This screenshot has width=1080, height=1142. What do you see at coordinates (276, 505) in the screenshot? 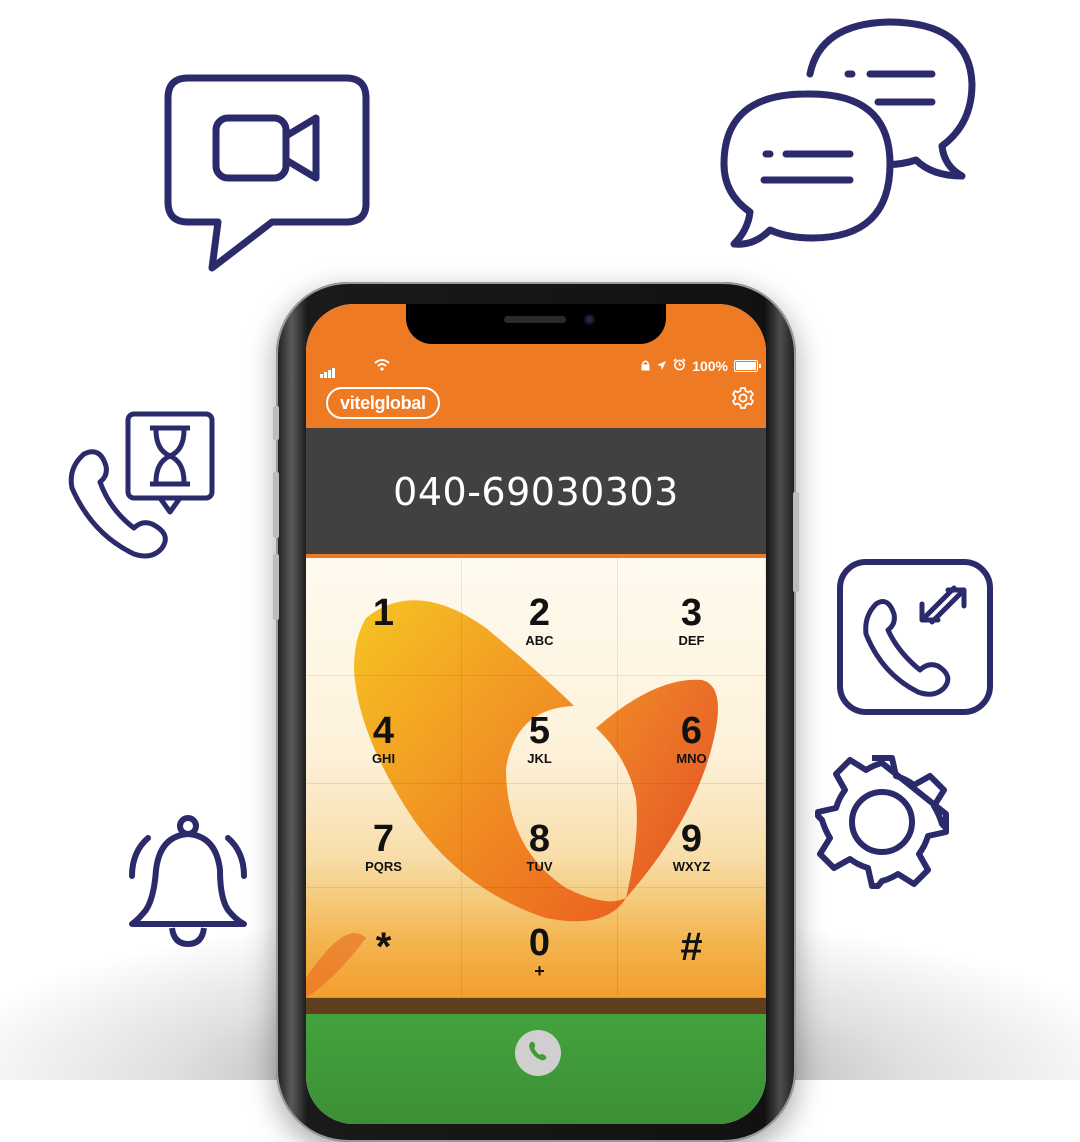
I see `volume-up-button` at bounding box center [276, 505].